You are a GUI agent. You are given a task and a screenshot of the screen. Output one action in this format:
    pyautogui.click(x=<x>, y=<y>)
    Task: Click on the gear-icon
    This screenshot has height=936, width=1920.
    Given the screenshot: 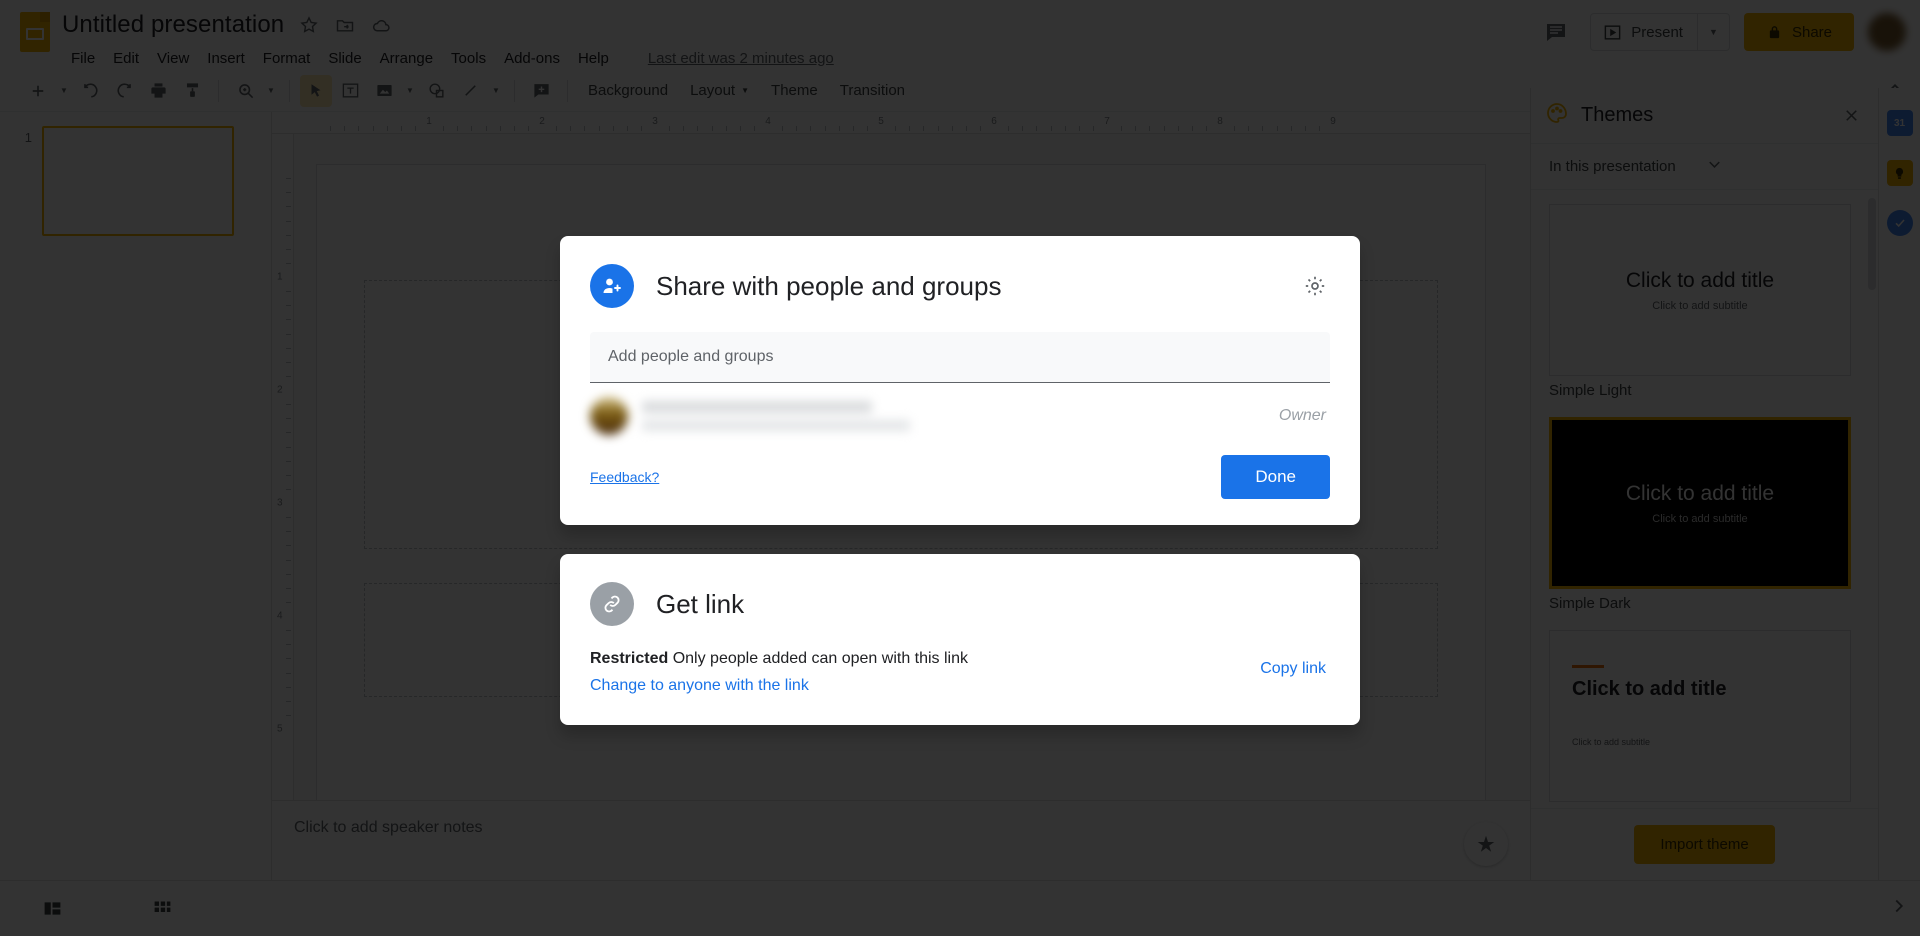 What is the action you would take?
    pyautogui.click(x=1315, y=286)
    